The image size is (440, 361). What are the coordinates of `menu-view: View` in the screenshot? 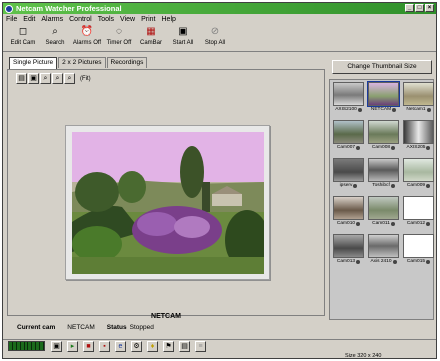 It's located at (127, 19).